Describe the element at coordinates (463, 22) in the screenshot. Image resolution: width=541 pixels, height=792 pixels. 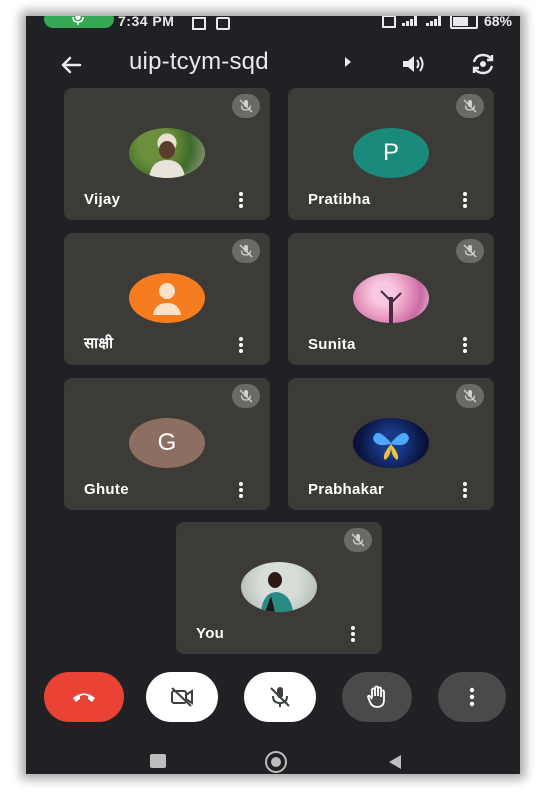
I see `battery-icon` at that location.